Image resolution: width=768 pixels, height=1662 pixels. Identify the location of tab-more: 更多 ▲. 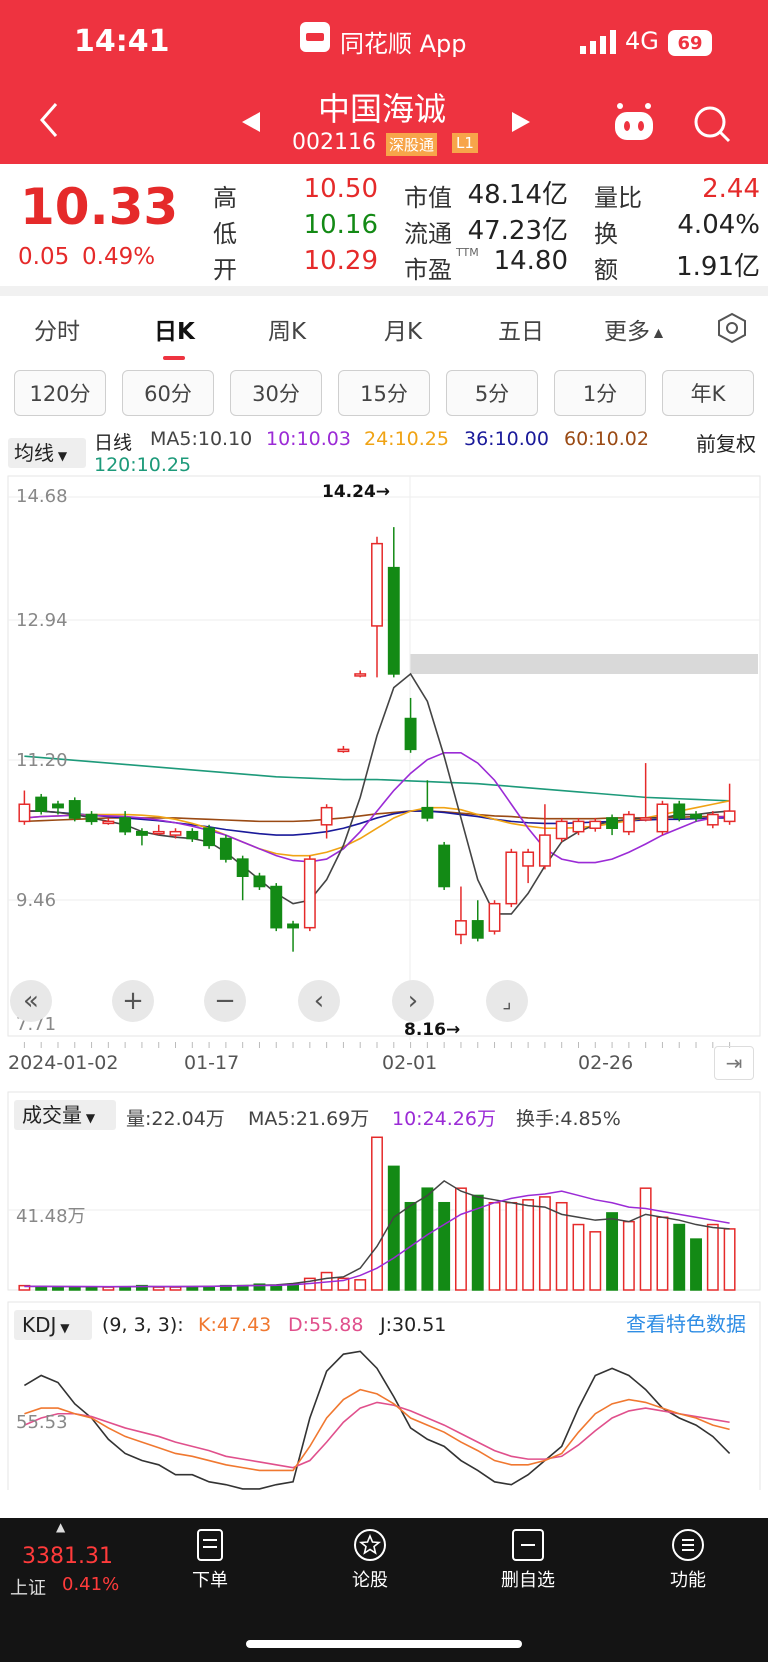
(633, 329).